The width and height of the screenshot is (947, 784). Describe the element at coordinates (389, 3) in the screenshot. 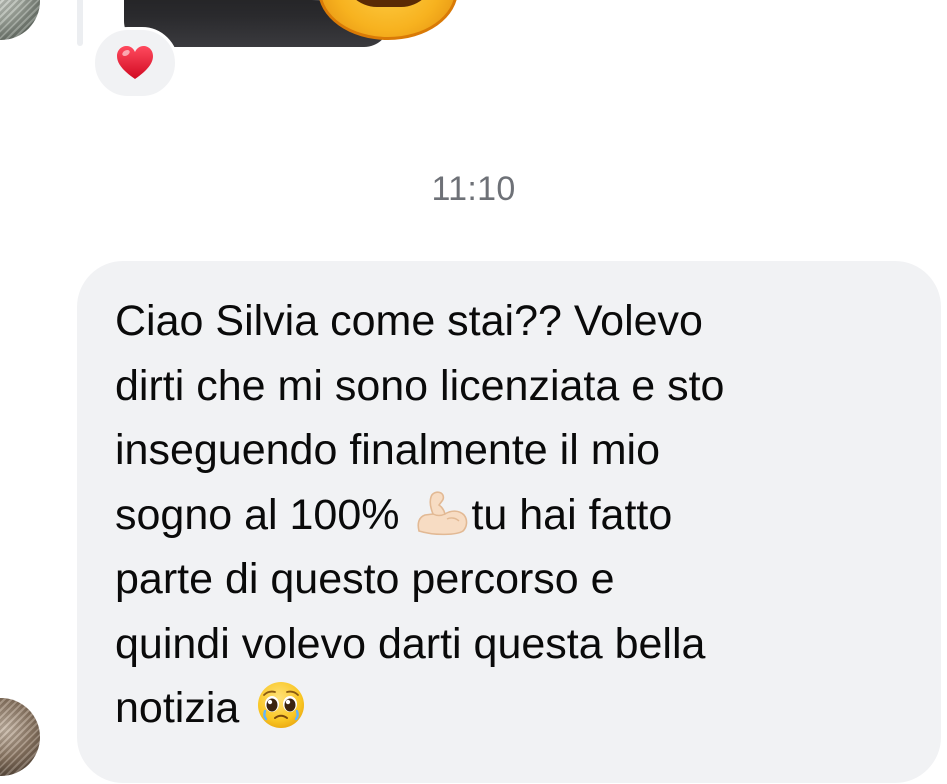

I see `sticker-mouth` at that location.